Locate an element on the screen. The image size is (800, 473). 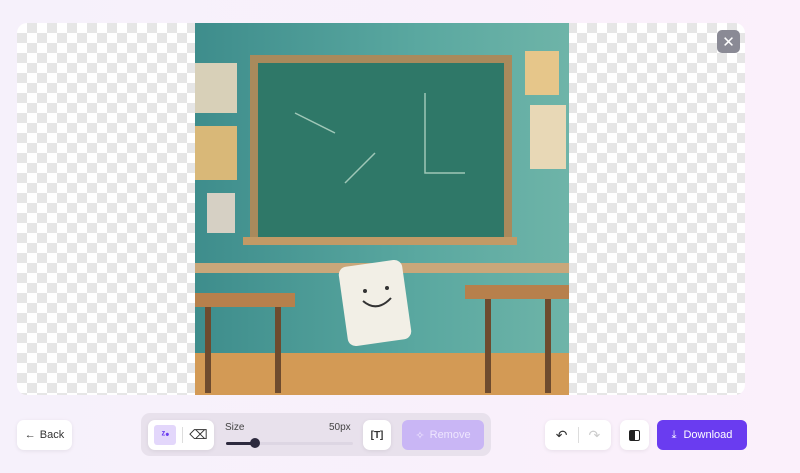
remove-label: Remove is located at coordinates (450, 435).